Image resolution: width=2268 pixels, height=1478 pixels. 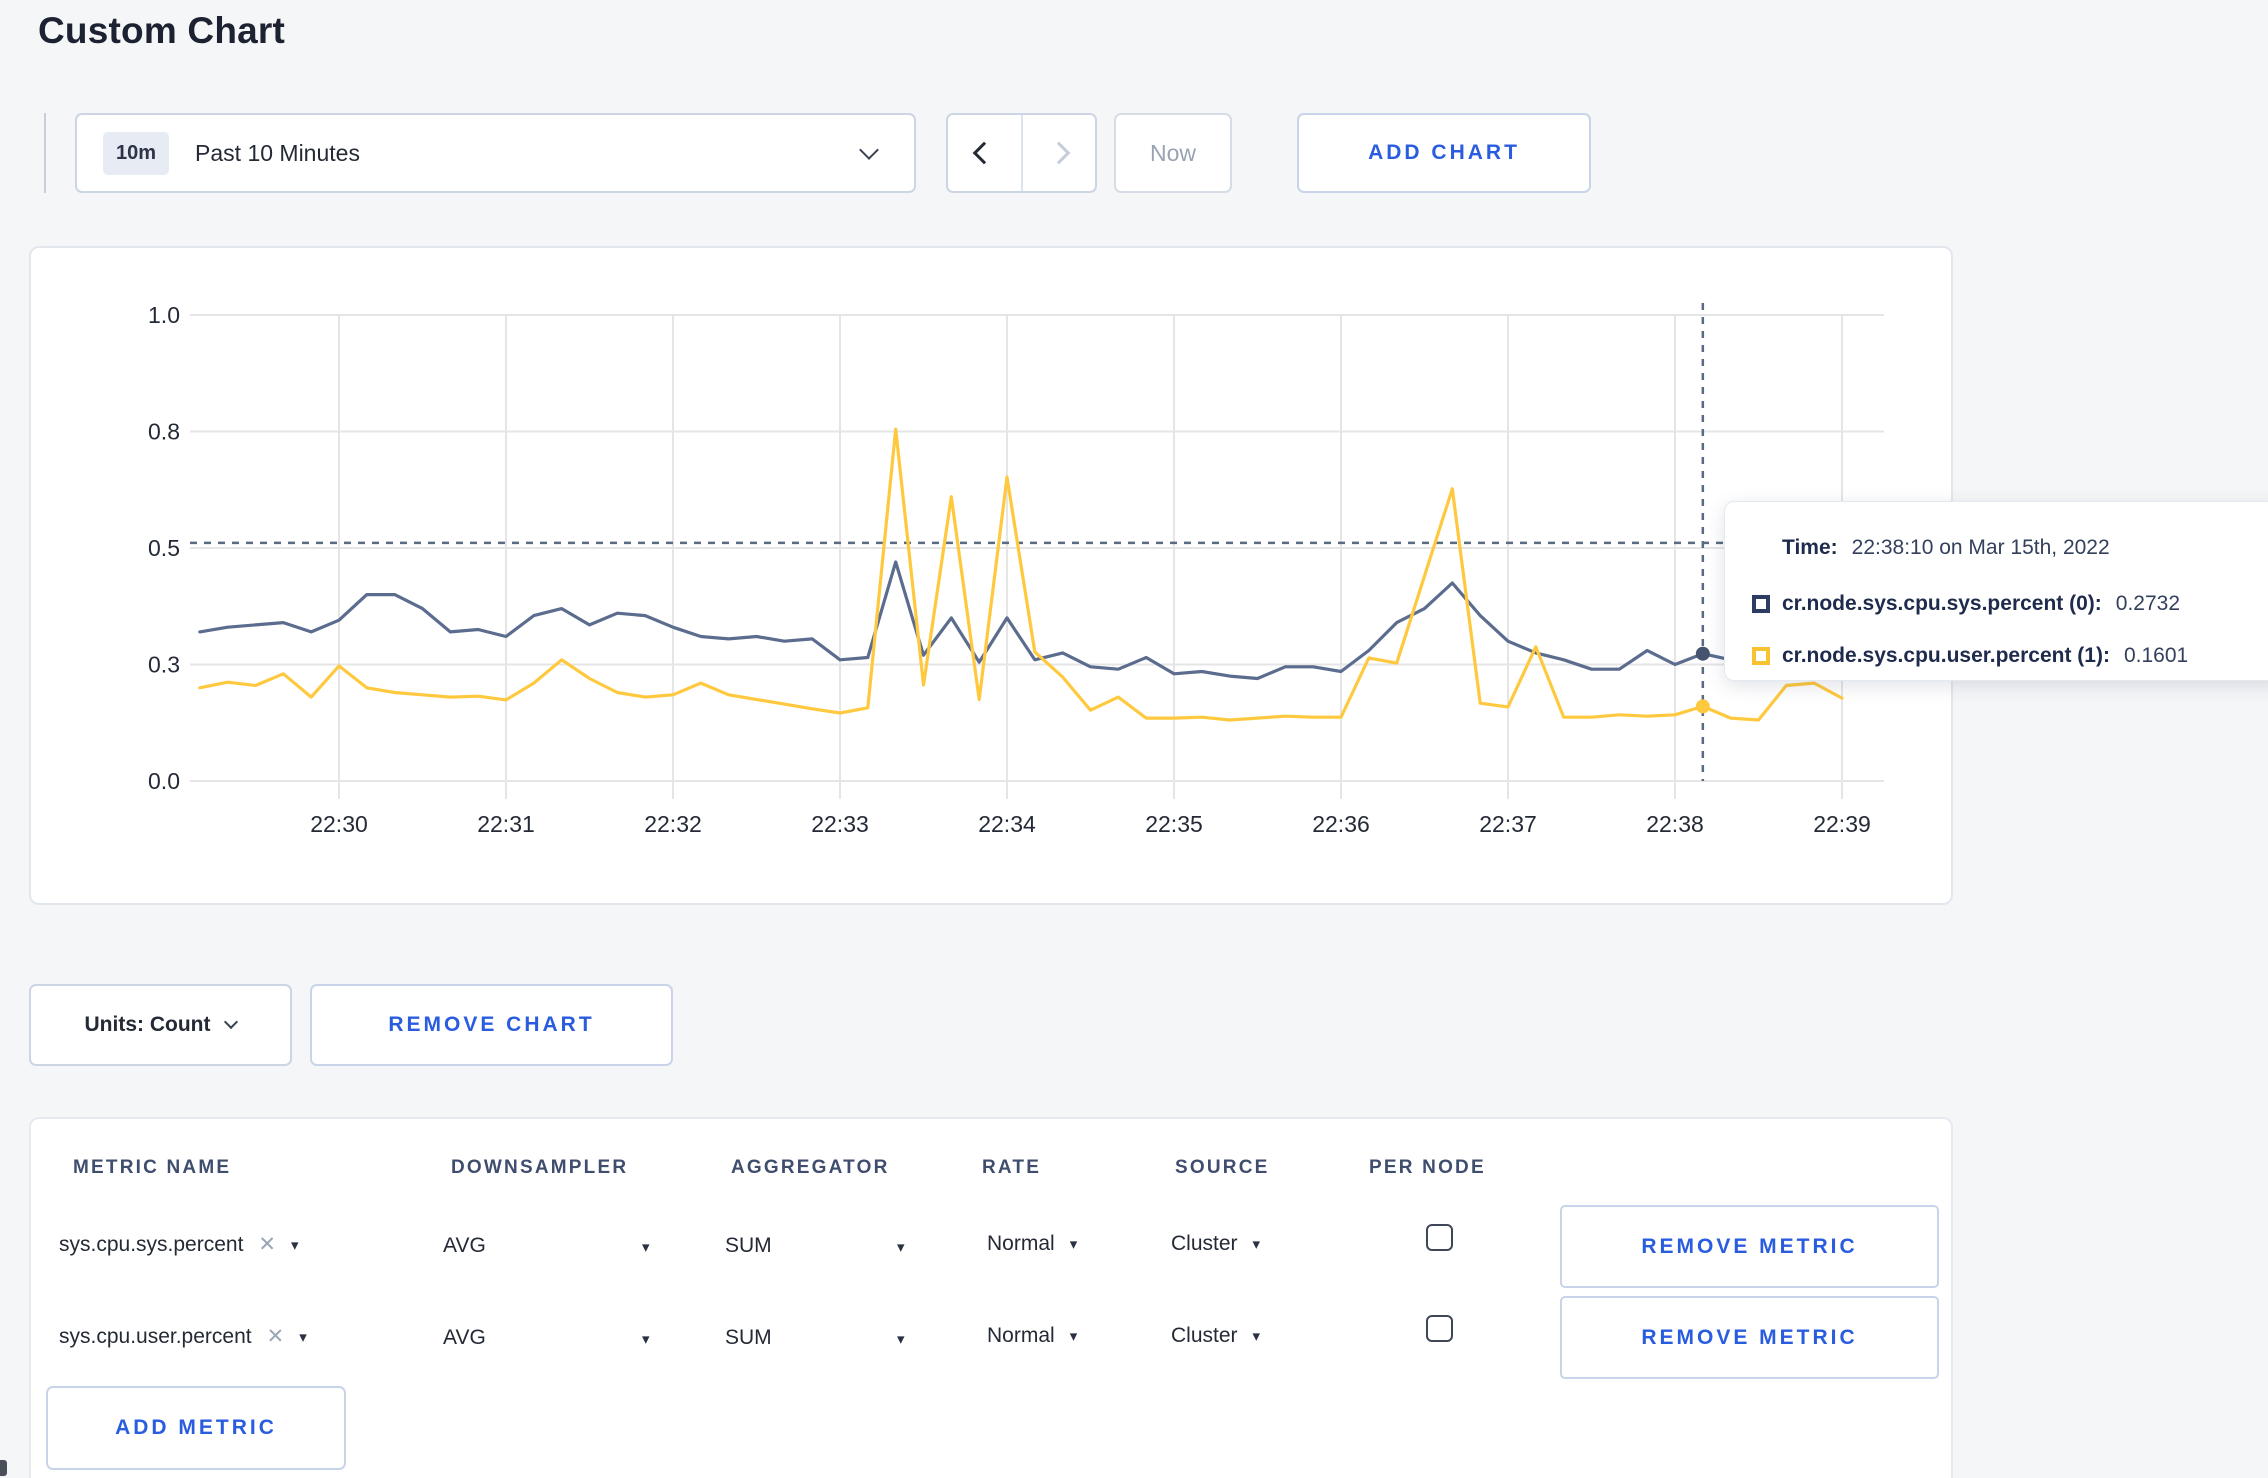 I want to click on time-back-button, so click(x=984, y=153).